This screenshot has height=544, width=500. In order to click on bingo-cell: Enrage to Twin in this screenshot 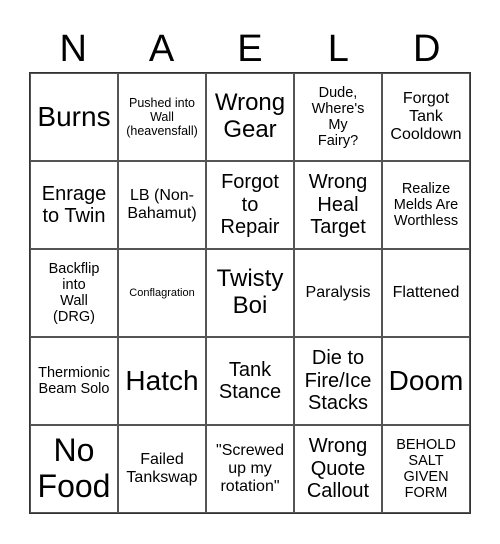, I will do `click(74, 205)`.